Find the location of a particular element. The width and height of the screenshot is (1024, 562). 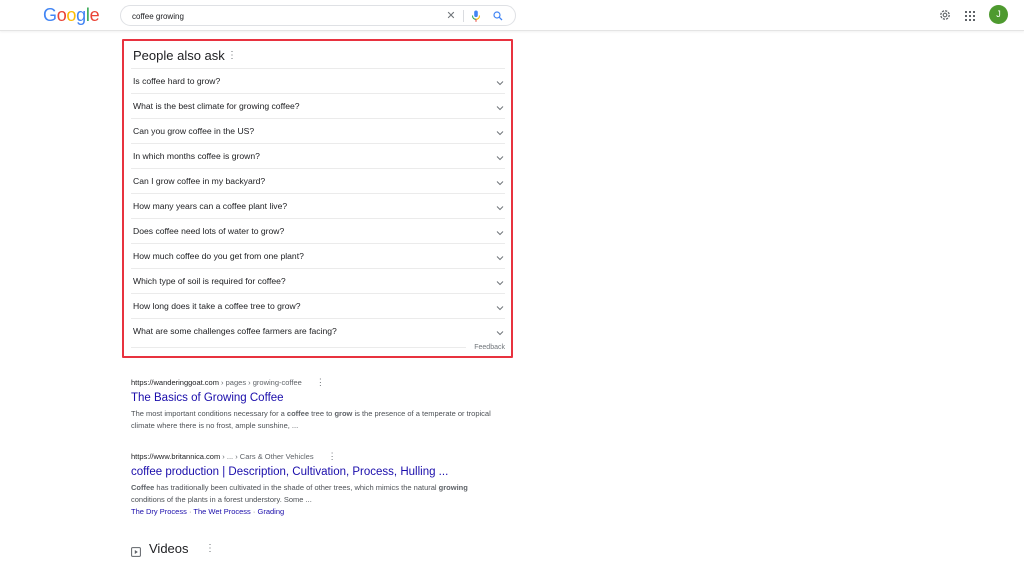

sitelink-wet-process: The Wet Process is located at coordinates (221, 511).